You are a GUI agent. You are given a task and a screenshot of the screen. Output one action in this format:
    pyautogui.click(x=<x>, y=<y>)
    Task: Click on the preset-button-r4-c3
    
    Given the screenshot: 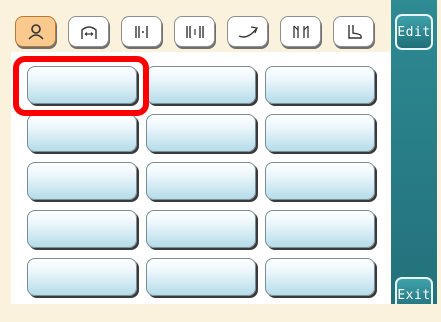 What is the action you would take?
    pyautogui.click(x=320, y=229)
    